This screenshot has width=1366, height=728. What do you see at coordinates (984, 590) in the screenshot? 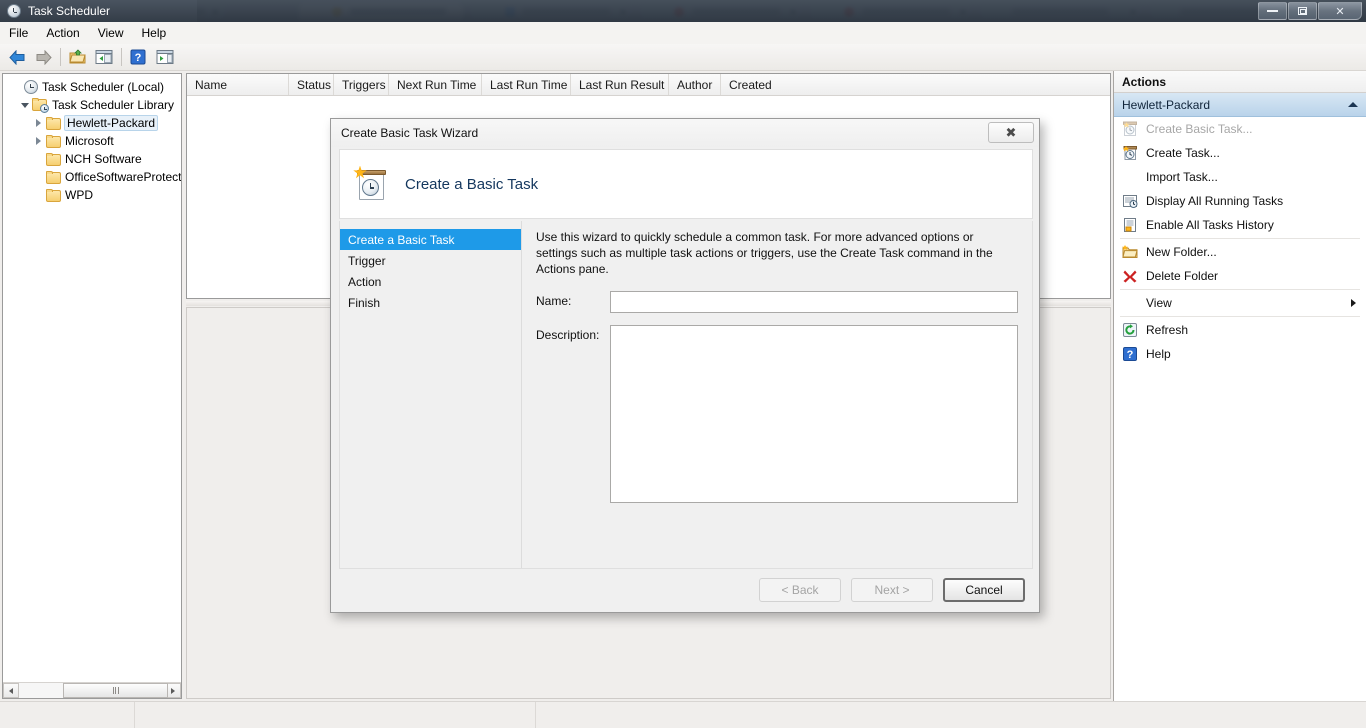
I see `cancel-button: Cancel` at bounding box center [984, 590].